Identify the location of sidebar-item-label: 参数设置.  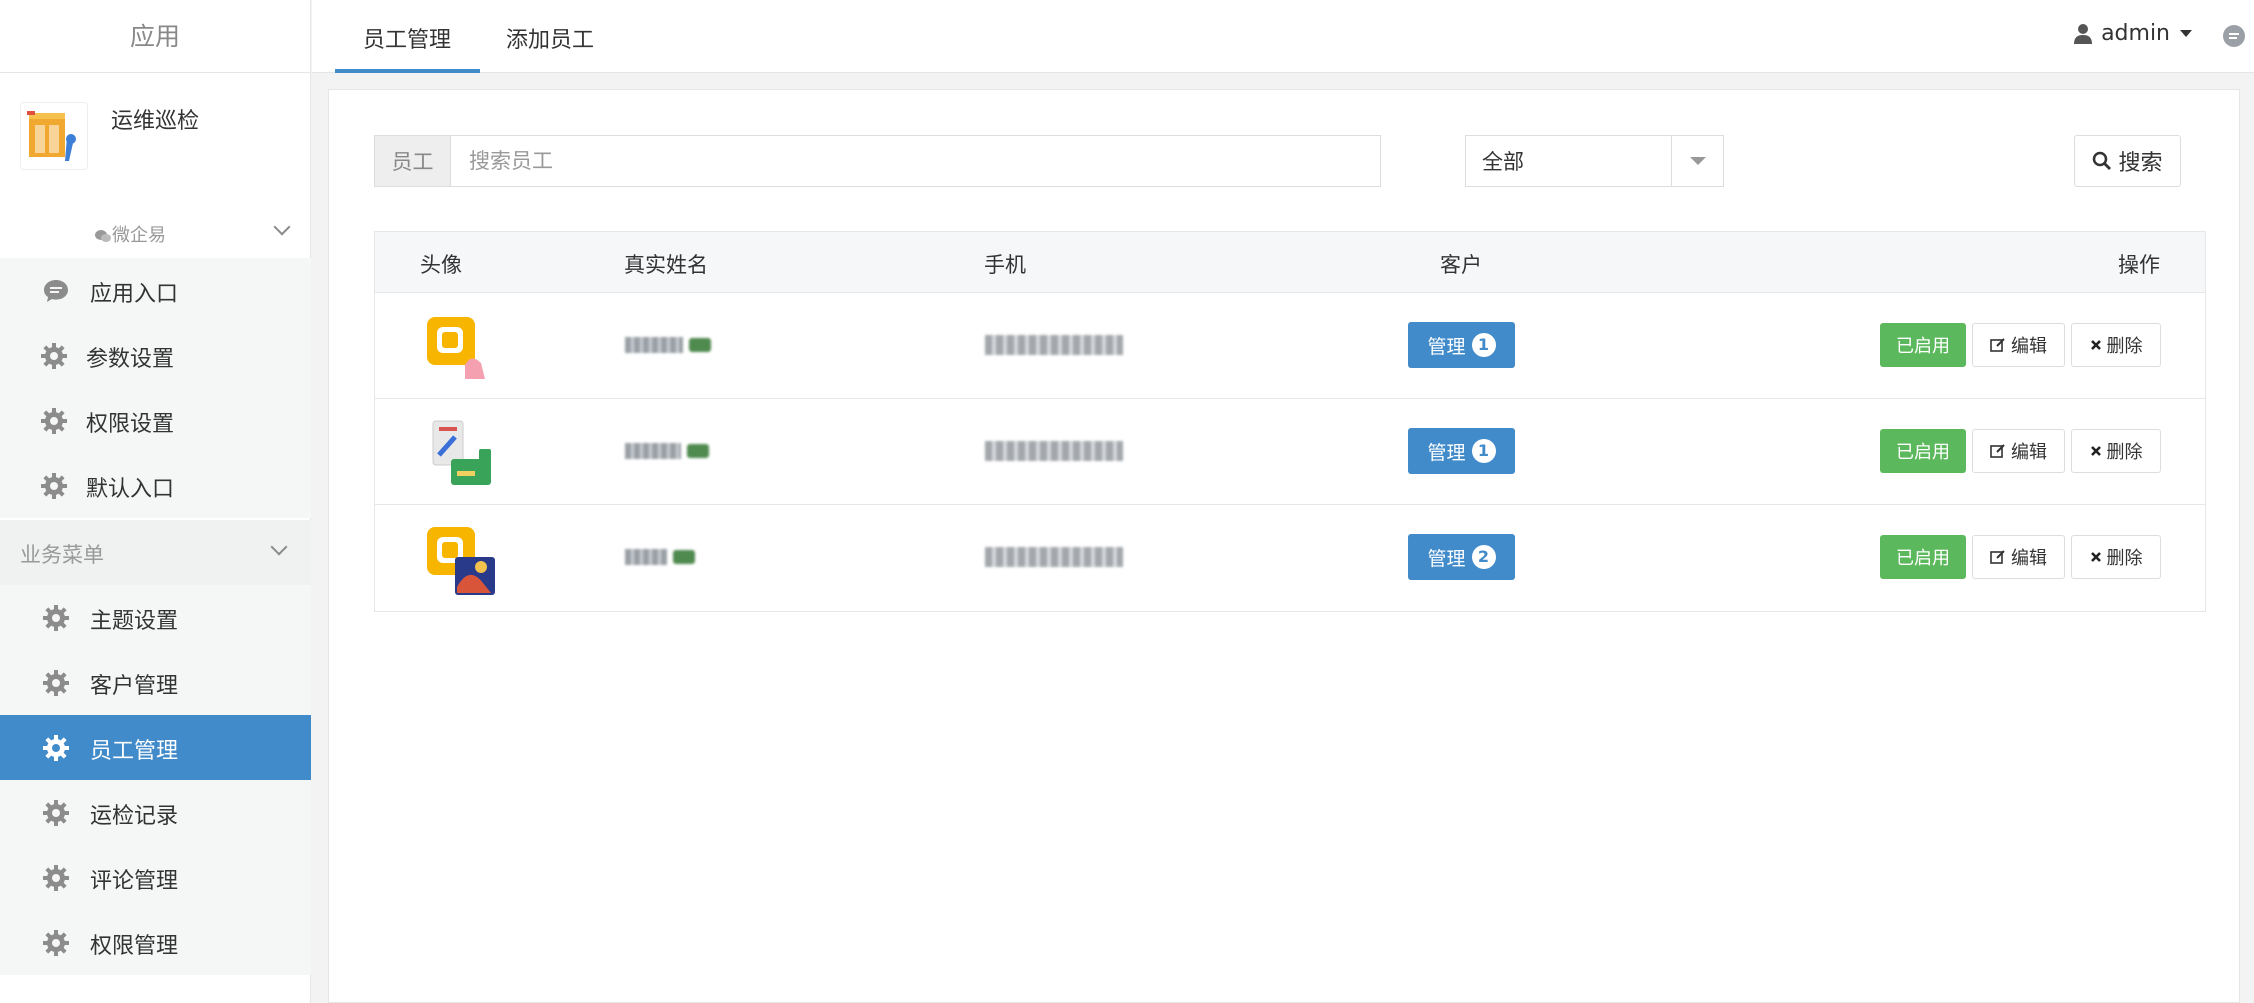
(130, 359).